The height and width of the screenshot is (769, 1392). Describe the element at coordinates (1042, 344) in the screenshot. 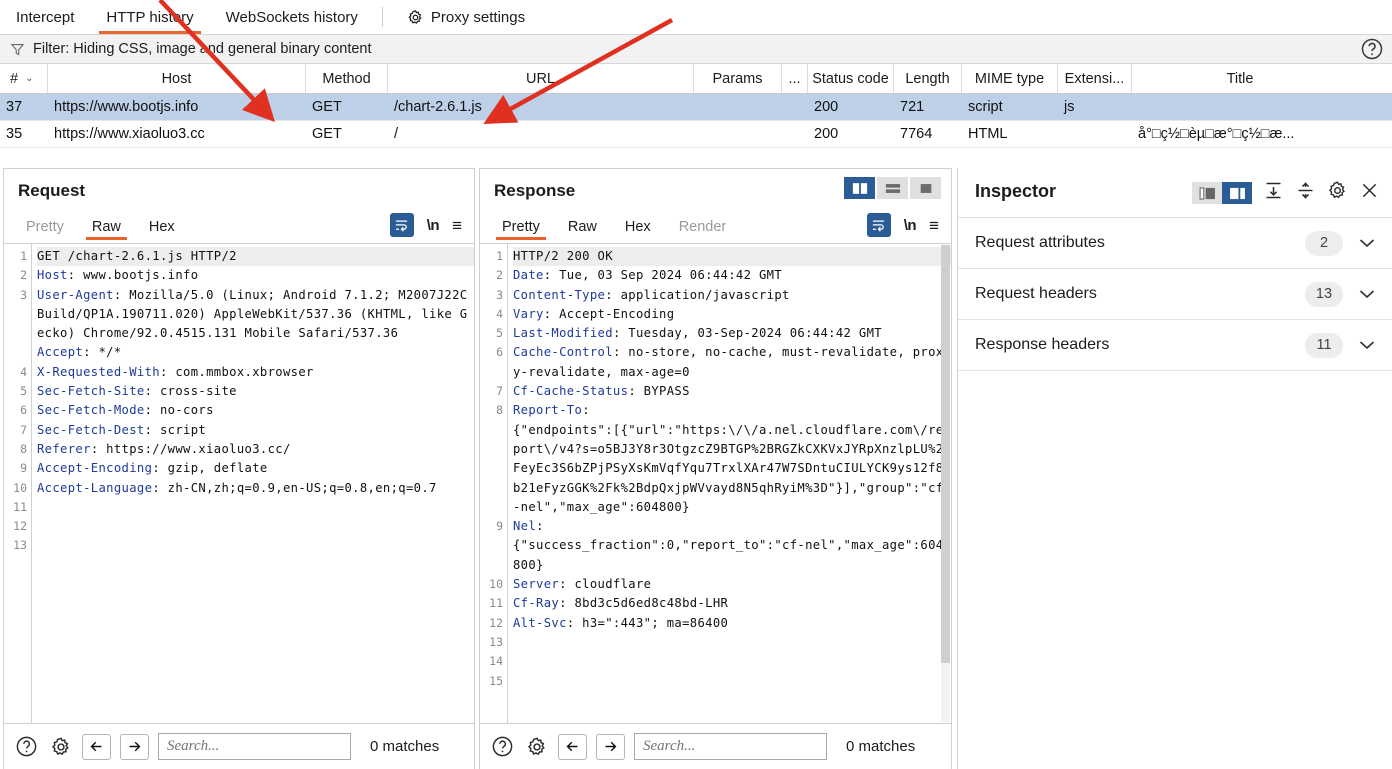

I see `section-label: Response headers` at that location.